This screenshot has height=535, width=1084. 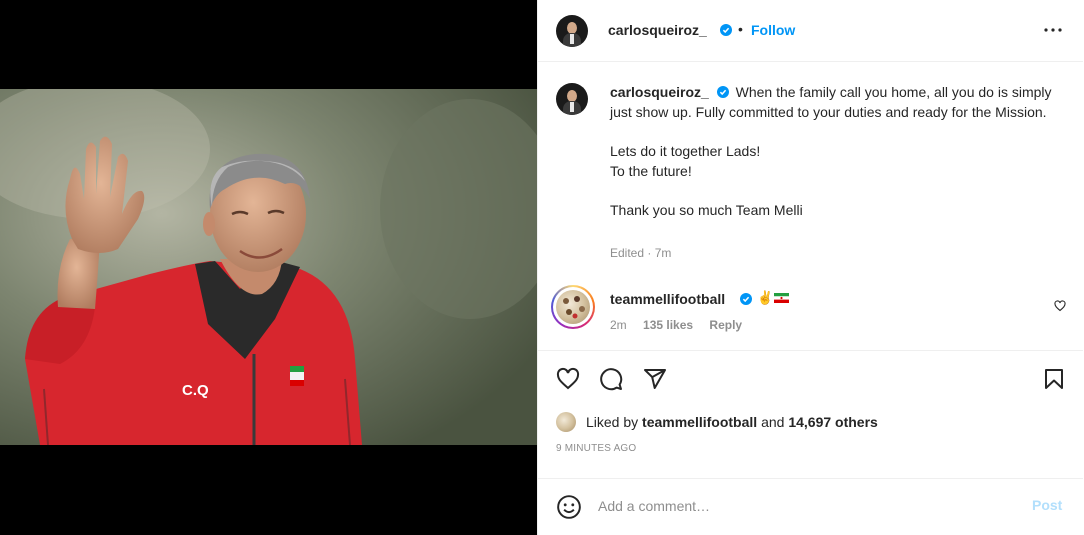 I want to click on share-icon, so click(x=655, y=379).